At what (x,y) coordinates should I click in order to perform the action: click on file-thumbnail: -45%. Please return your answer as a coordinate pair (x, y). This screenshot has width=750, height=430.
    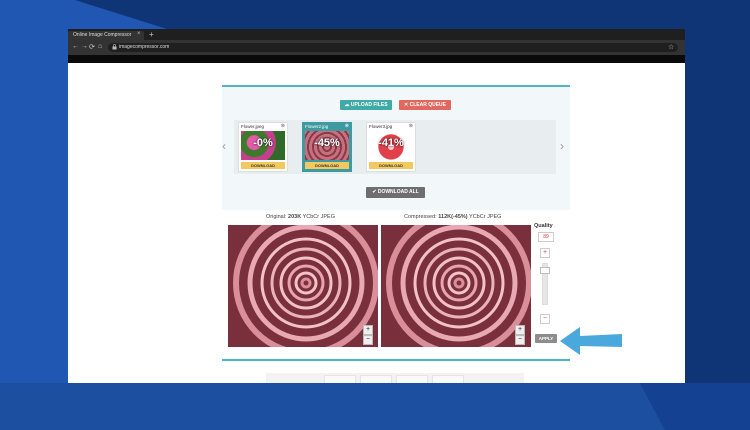
    Looking at the image, I should click on (327, 145).